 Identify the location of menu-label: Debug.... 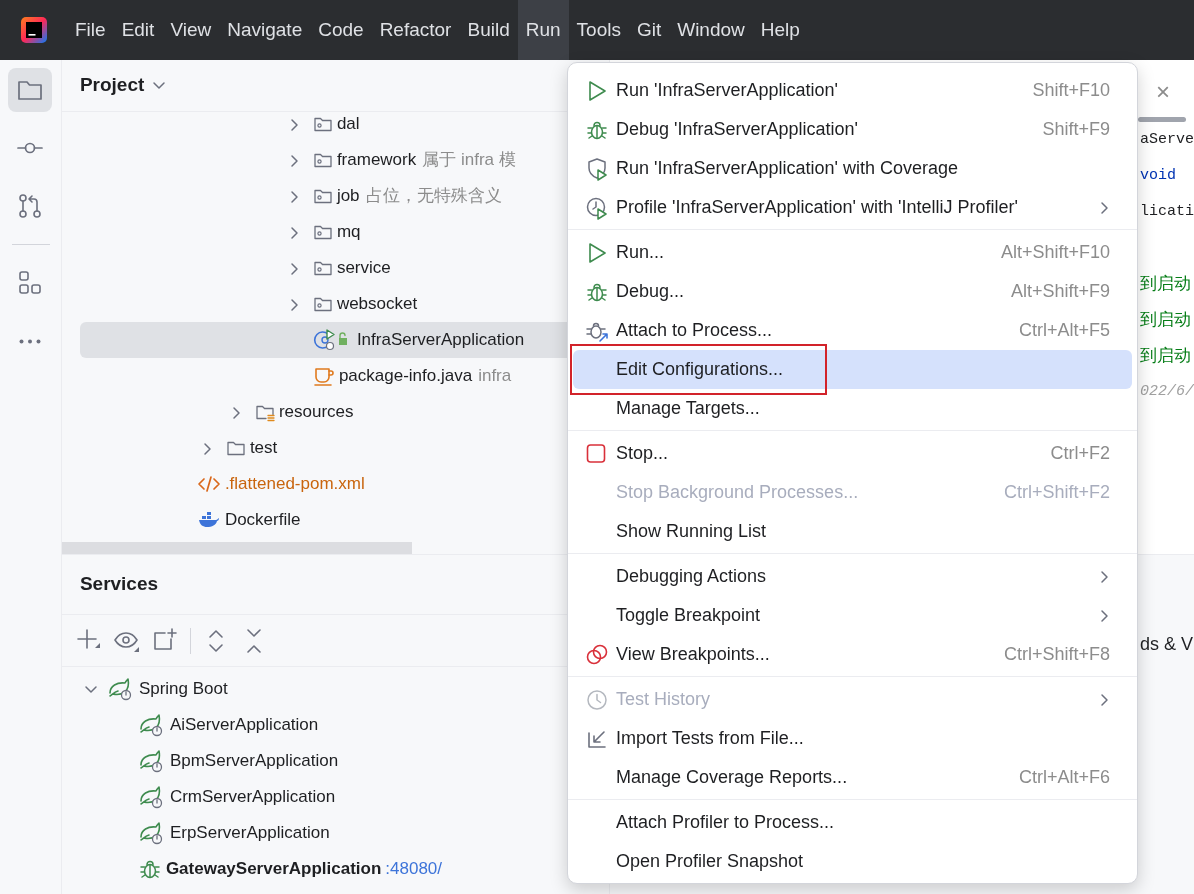
(650, 291).